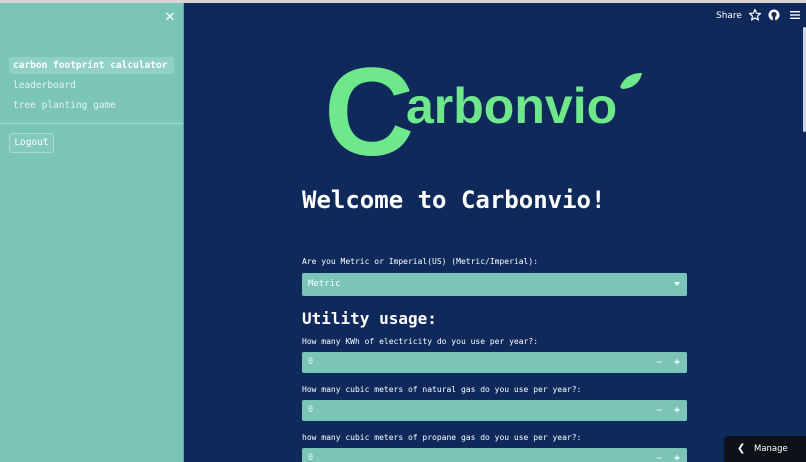 The width and height of the screenshot is (806, 462). Describe the element at coordinates (729, 16) in the screenshot. I see `share-button: Share` at that location.